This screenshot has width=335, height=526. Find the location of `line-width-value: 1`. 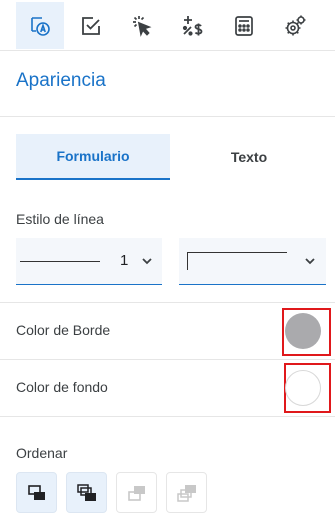

line-width-value: 1 is located at coordinates (124, 260).